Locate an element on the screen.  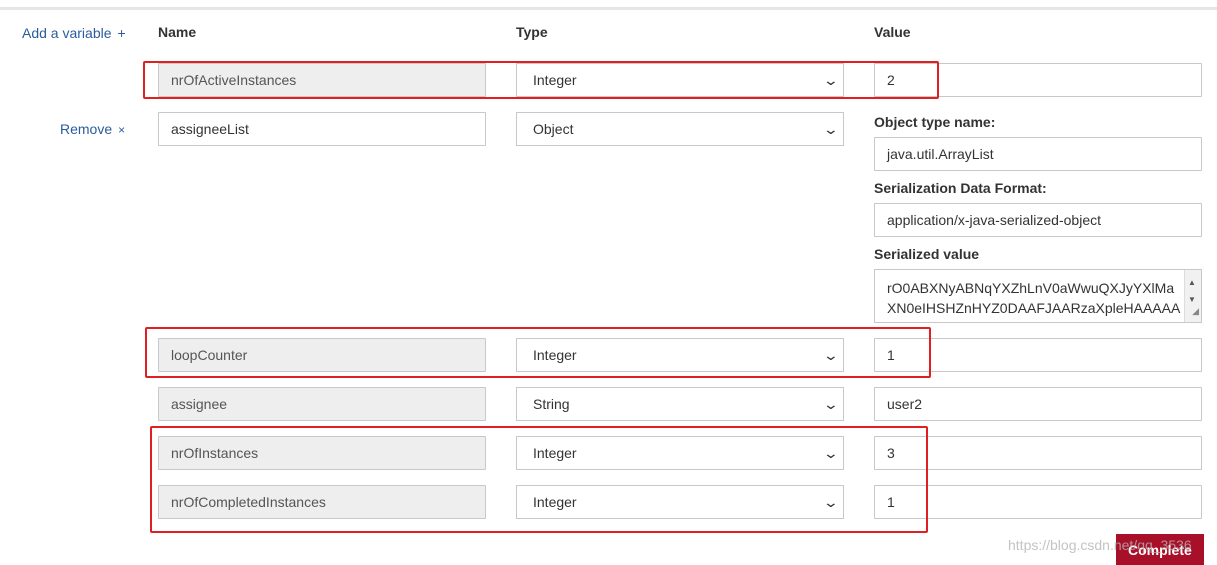
variable-value-field: user2 is located at coordinates (1038, 404).